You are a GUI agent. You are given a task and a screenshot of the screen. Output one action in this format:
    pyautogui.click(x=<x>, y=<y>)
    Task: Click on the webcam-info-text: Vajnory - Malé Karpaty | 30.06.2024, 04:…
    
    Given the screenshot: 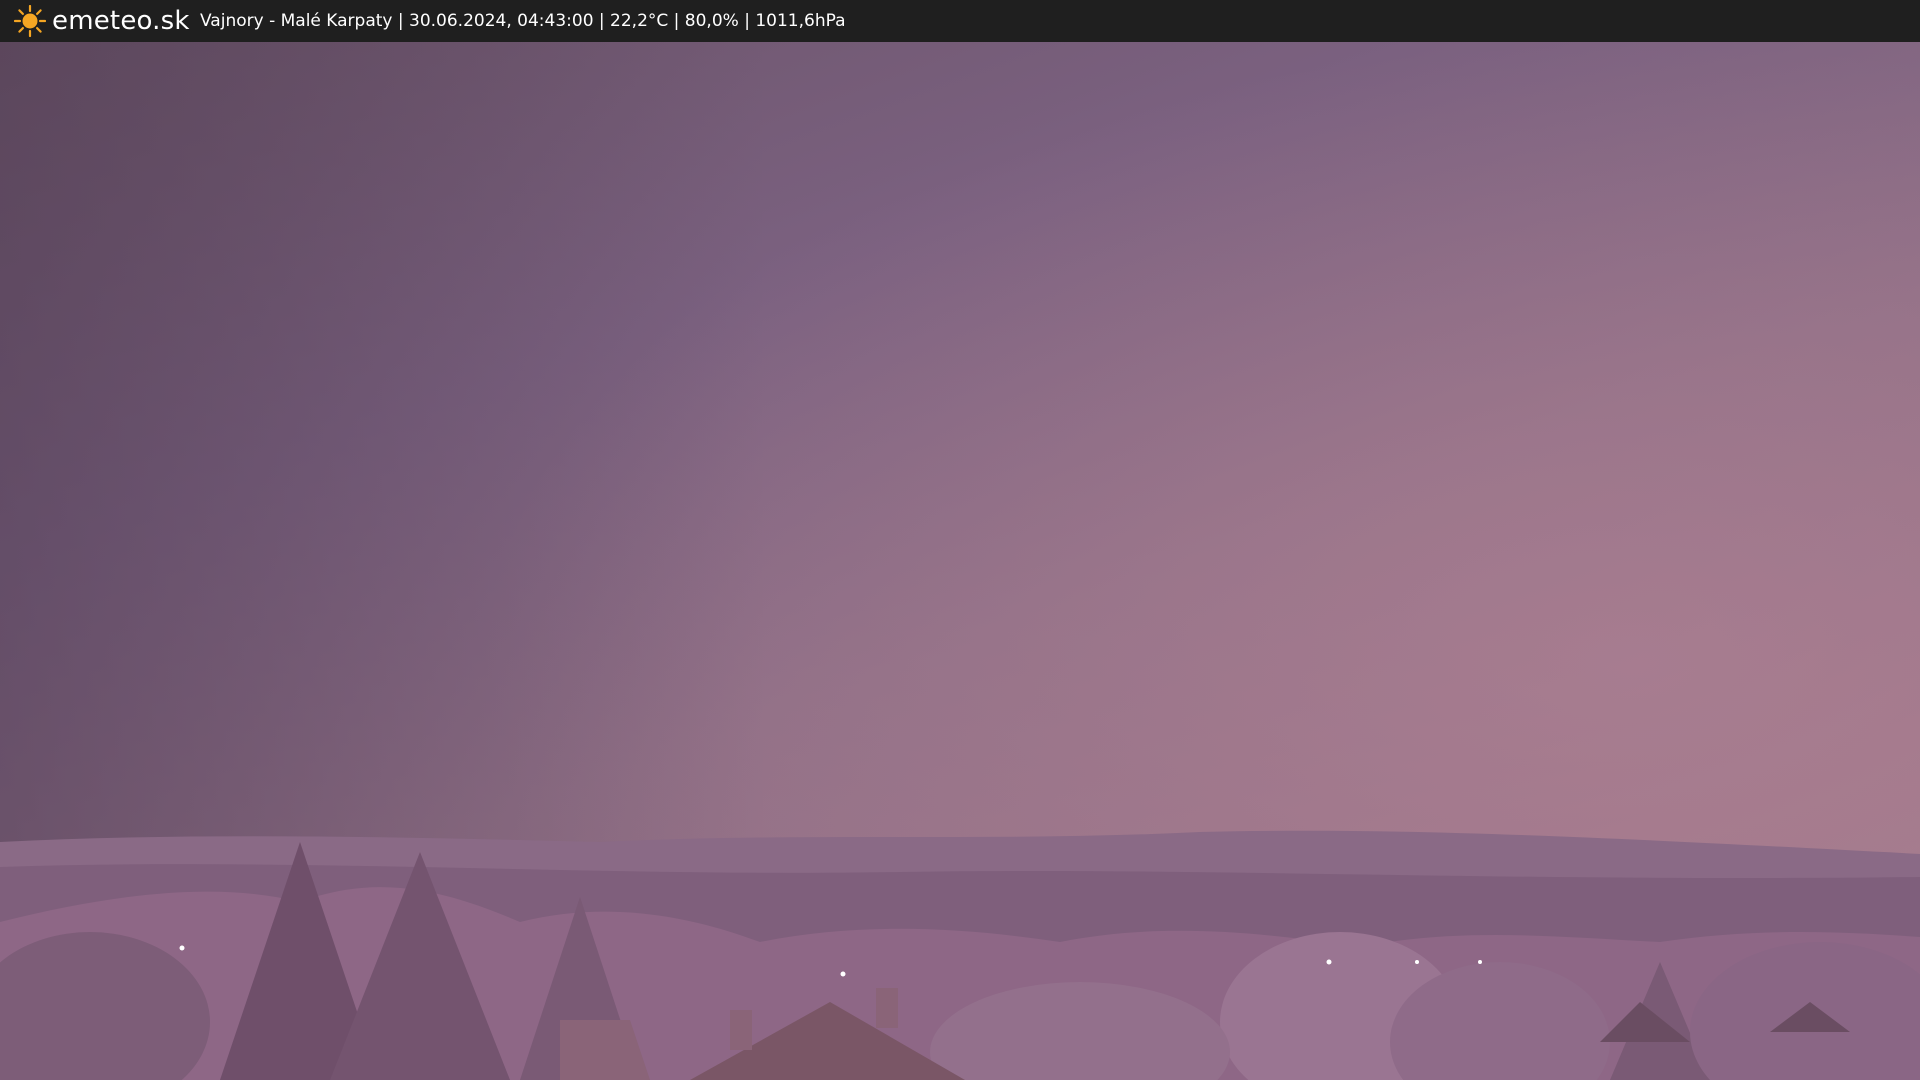 What is the action you would take?
    pyautogui.click(x=523, y=21)
    